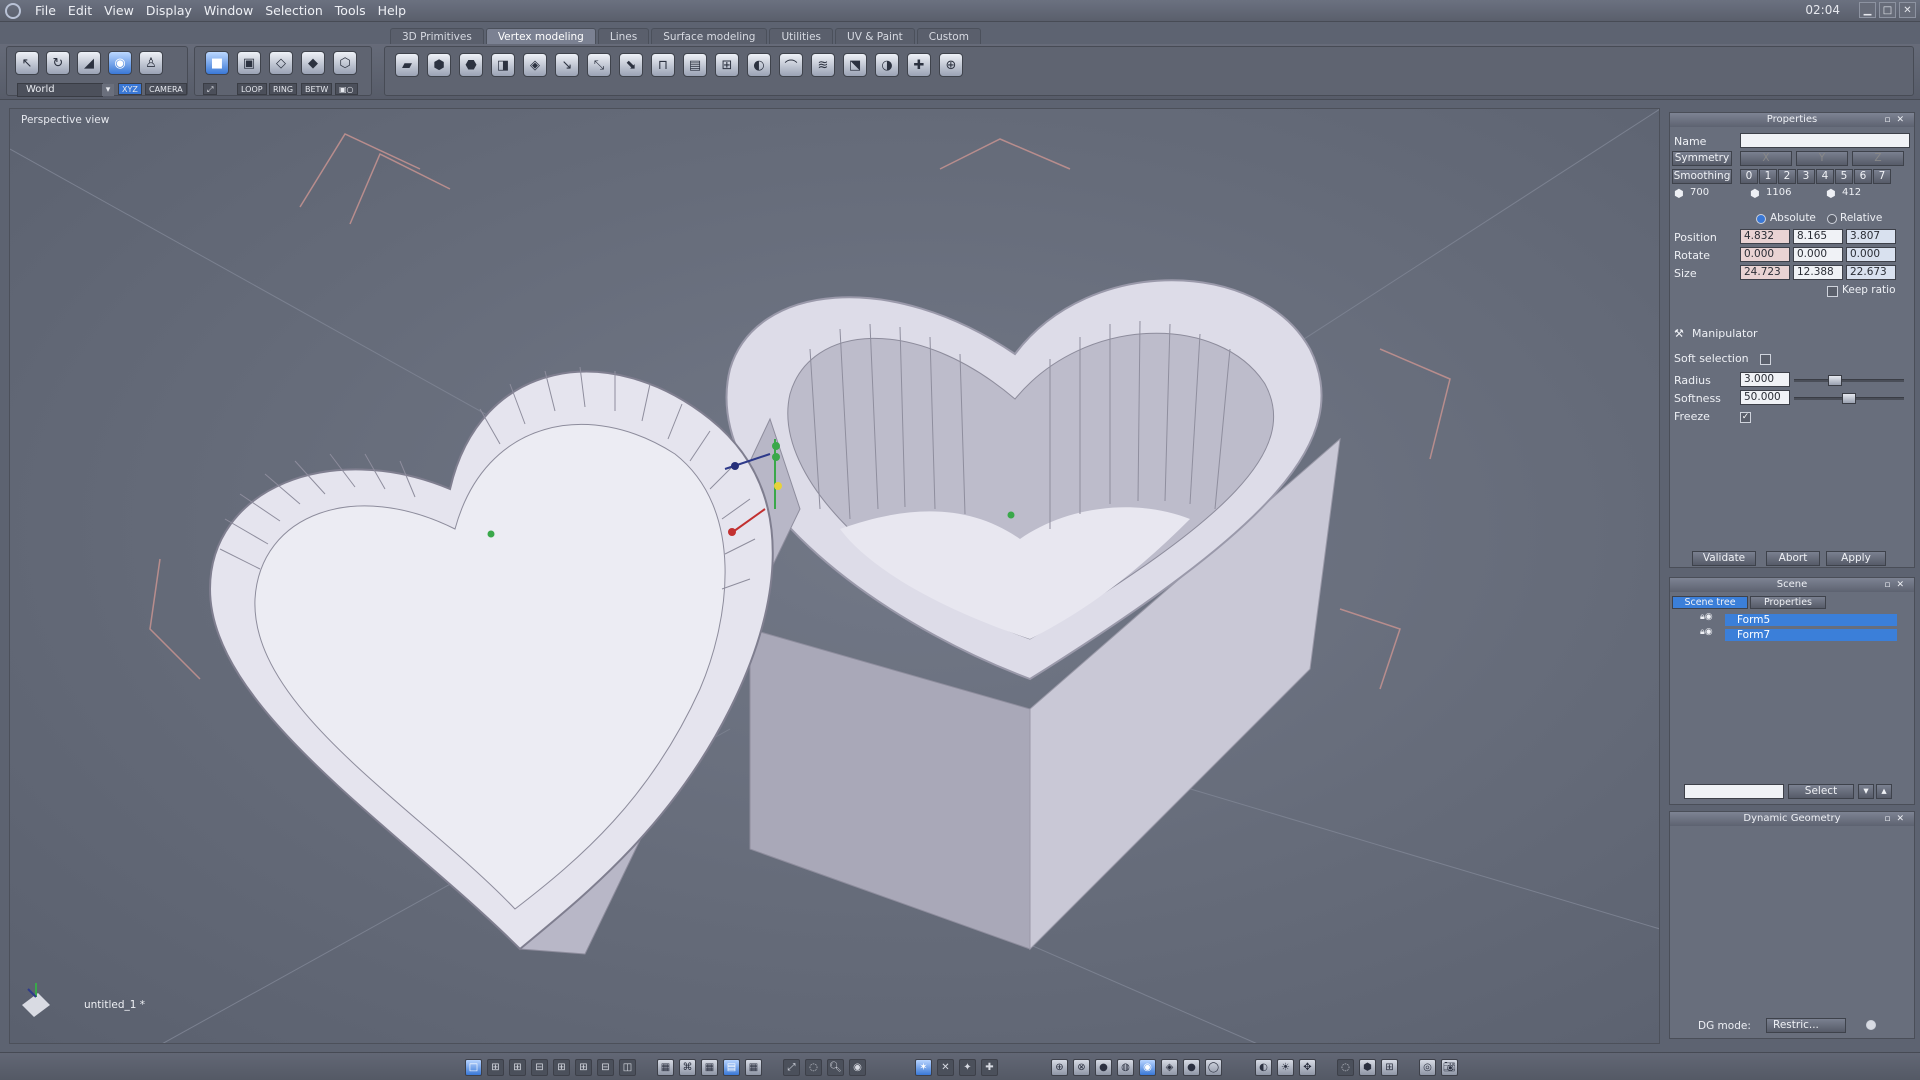  What do you see at coordinates (1765, 397) in the screenshot?
I see `softness-field: 50.000` at bounding box center [1765, 397].